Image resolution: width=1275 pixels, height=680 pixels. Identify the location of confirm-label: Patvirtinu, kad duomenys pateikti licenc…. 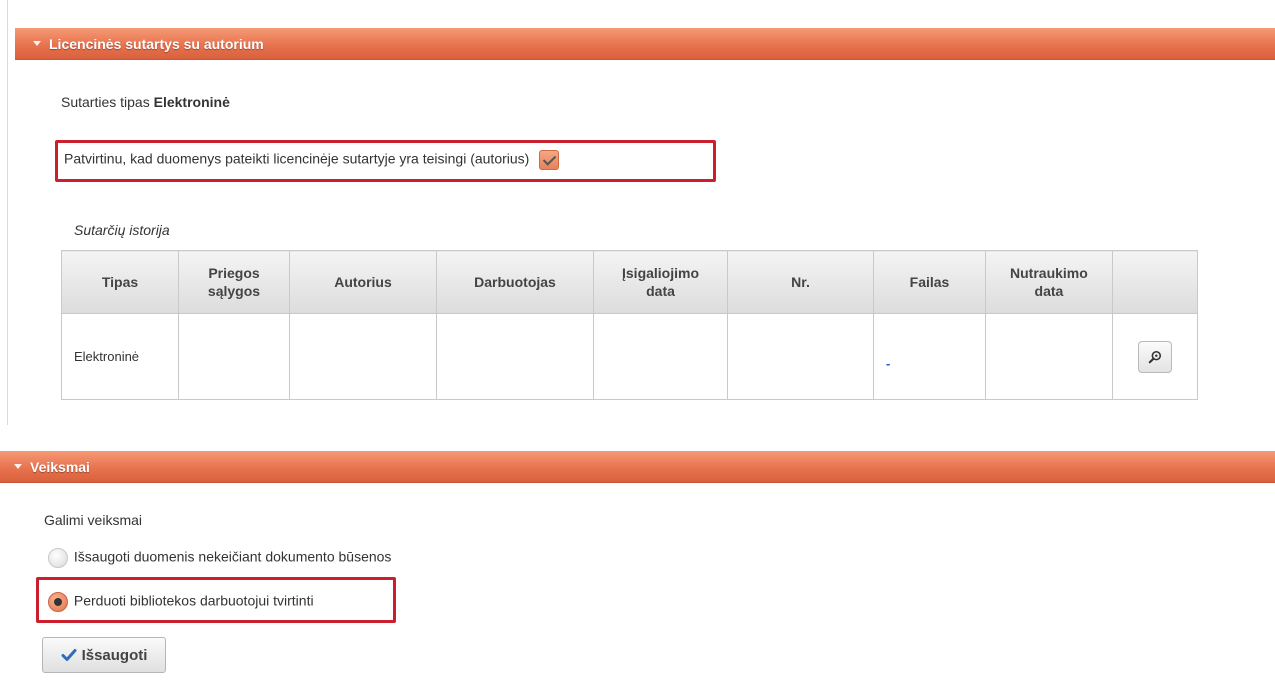
(297, 158).